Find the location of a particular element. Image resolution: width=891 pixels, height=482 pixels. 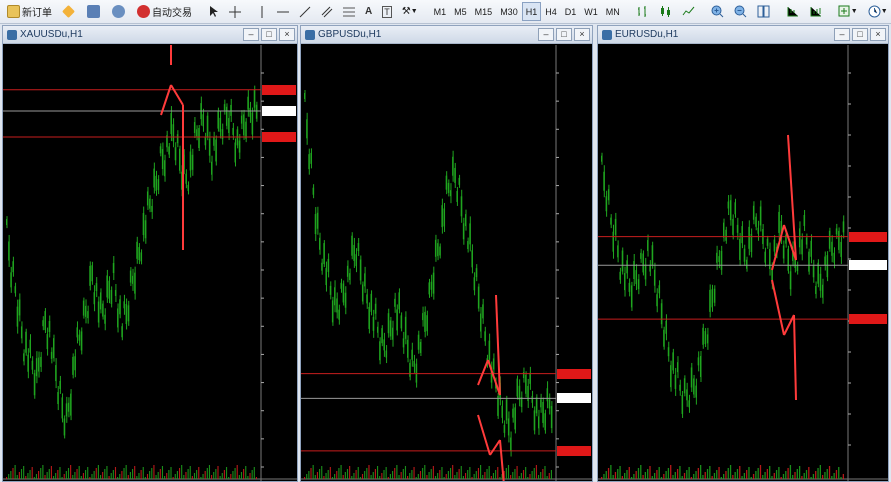

autoscroll-button is located at coordinates (815, 11).